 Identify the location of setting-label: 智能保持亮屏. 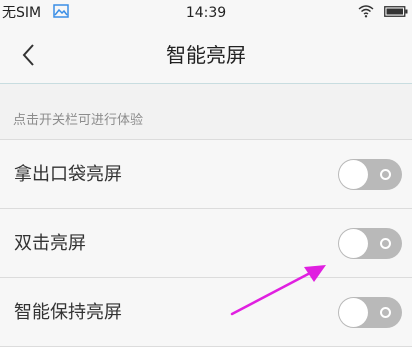
(68, 312).